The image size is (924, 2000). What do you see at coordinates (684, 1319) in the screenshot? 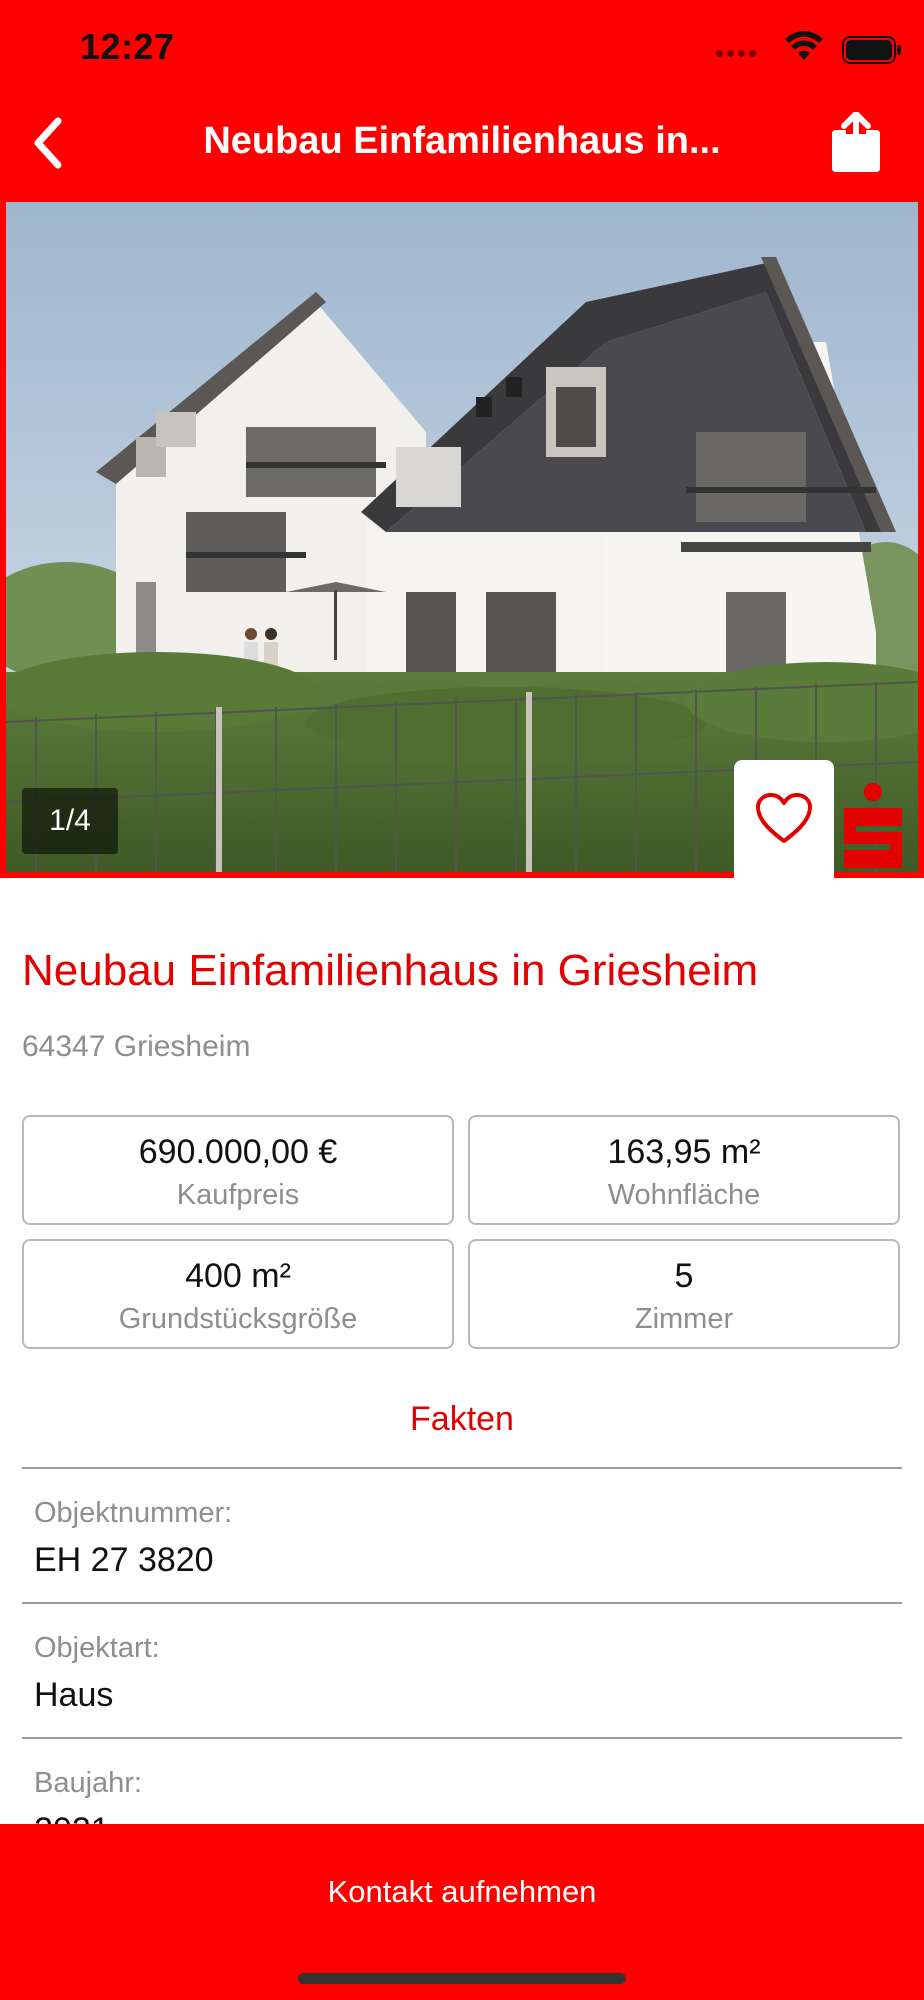
I see `stat-label: Zimmer` at bounding box center [684, 1319].